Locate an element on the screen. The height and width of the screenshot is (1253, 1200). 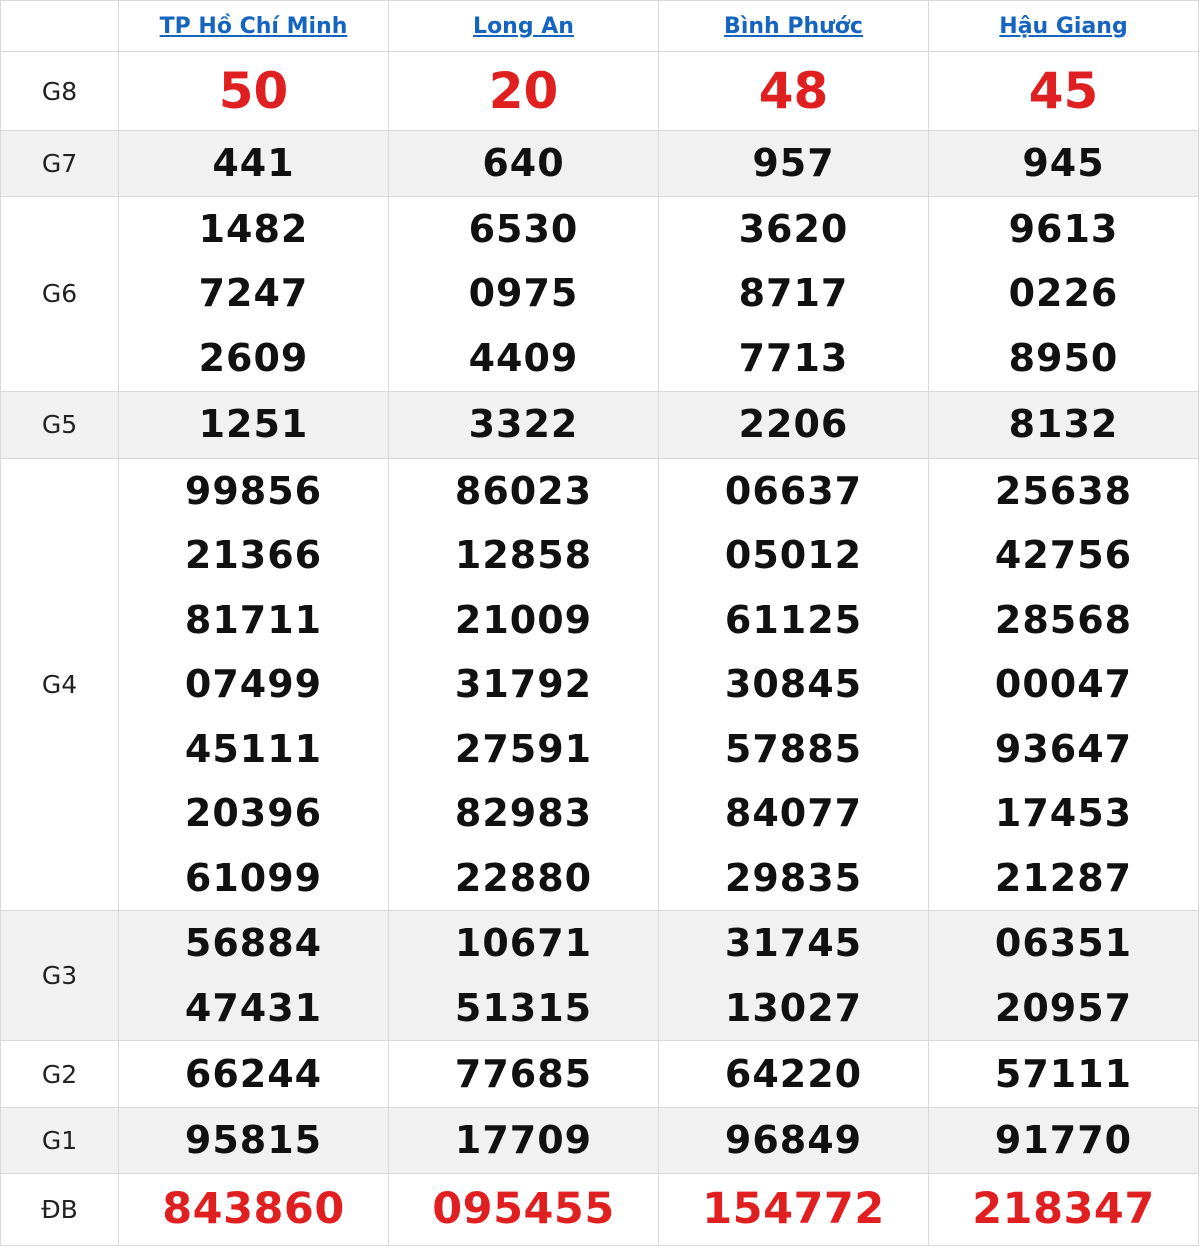
prize-number: 2609 is located at coordinates (253, 357).